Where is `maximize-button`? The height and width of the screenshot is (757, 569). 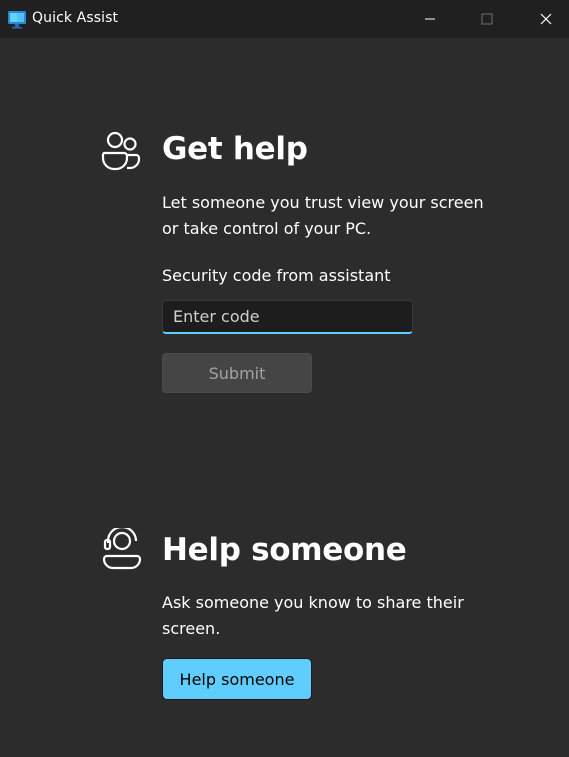 maximize-button is located at coordinates (487, 19).